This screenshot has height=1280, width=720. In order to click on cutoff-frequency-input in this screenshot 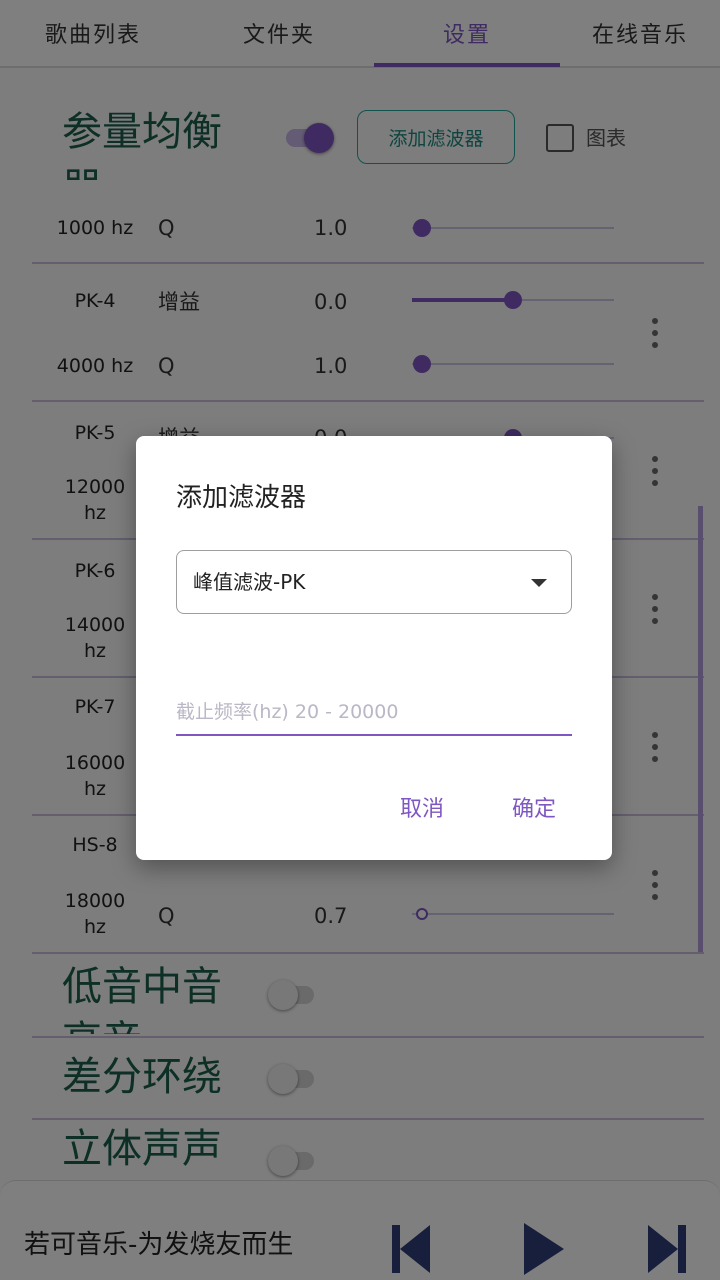, I will do `click(374, 713)`.